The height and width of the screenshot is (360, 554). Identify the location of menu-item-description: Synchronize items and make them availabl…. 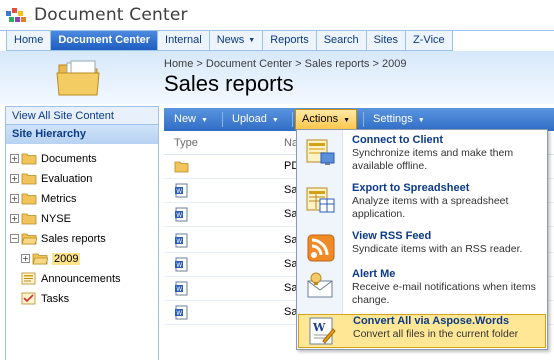
(433, 159).